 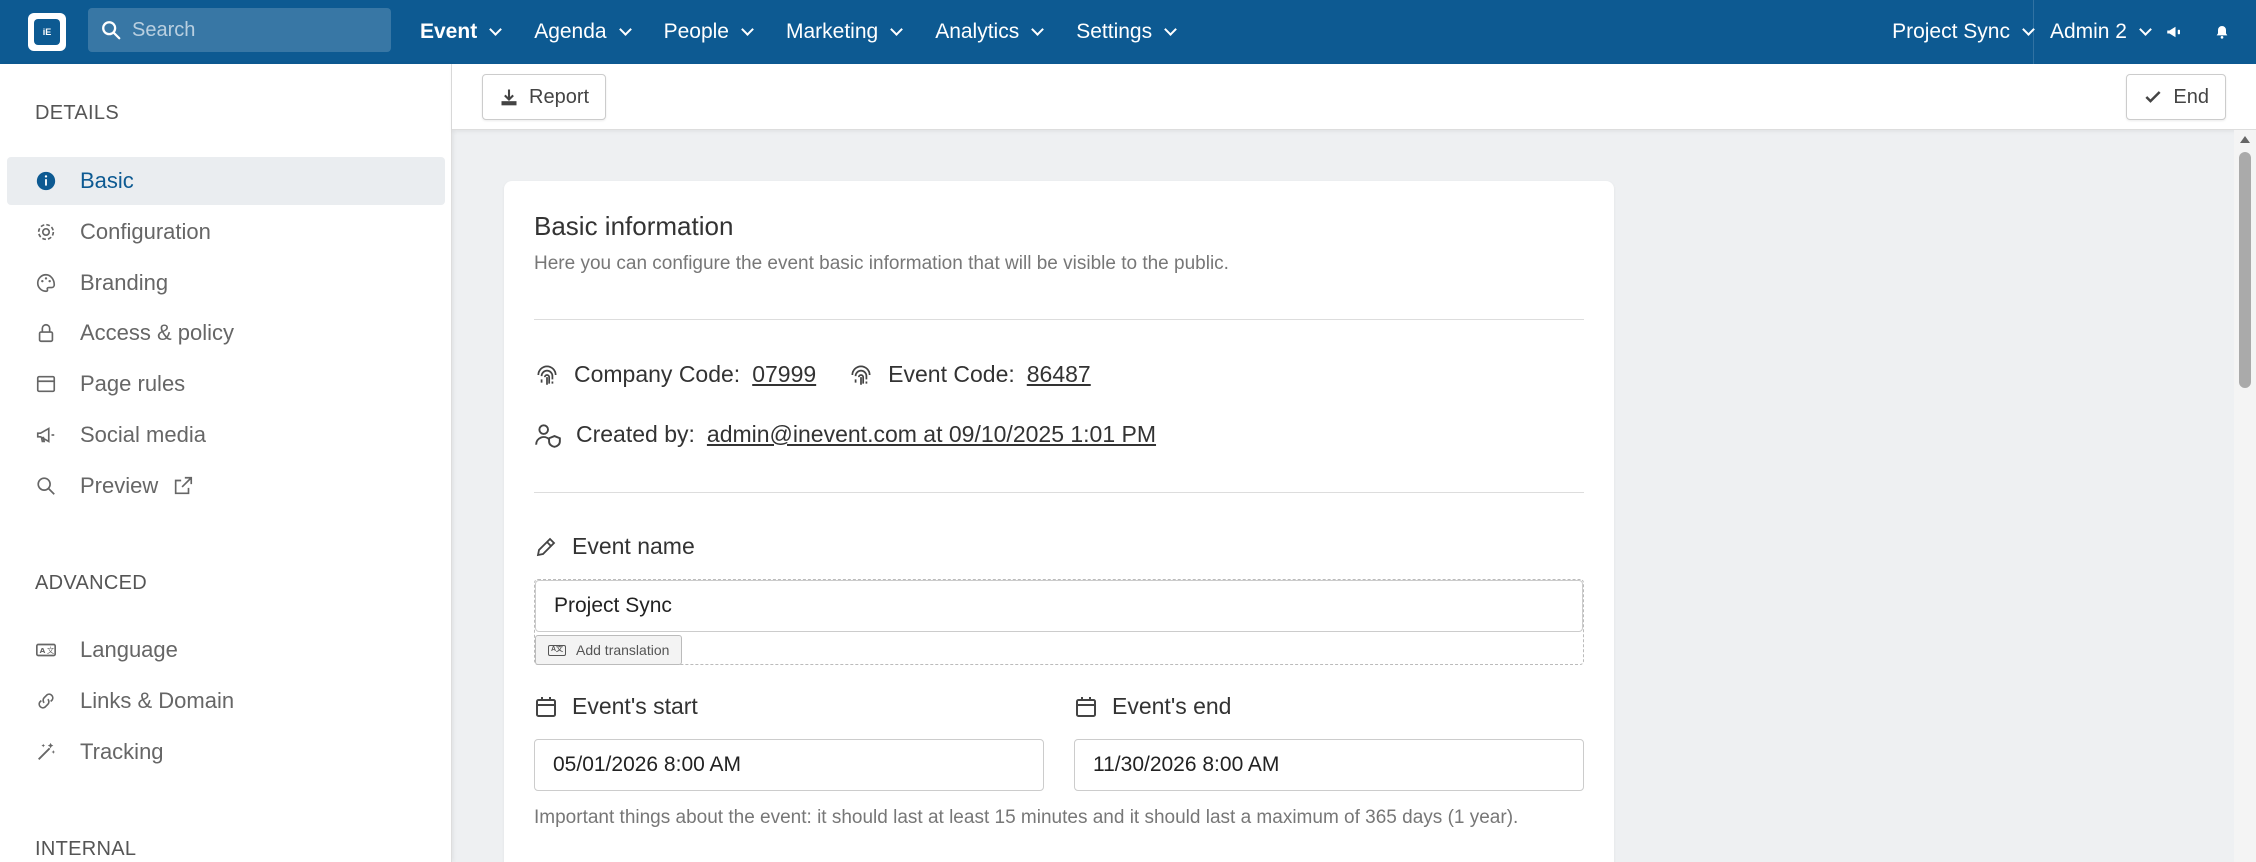 I want to click on project-selector: Project Sync, so click(x=1963, y=32).